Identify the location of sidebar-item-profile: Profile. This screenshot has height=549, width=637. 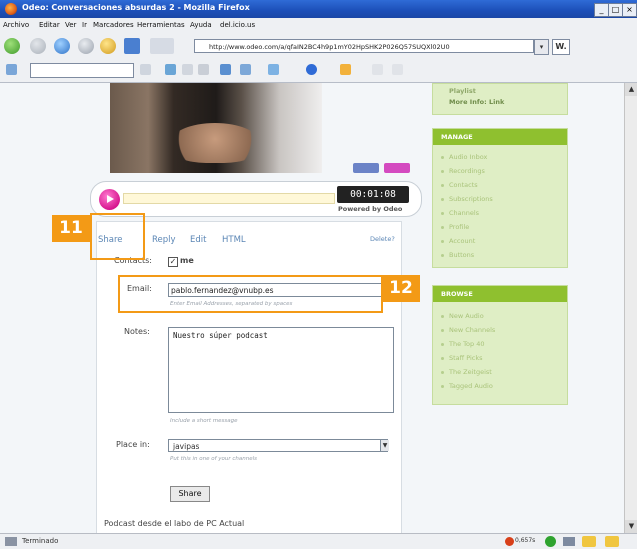
(454, 227).